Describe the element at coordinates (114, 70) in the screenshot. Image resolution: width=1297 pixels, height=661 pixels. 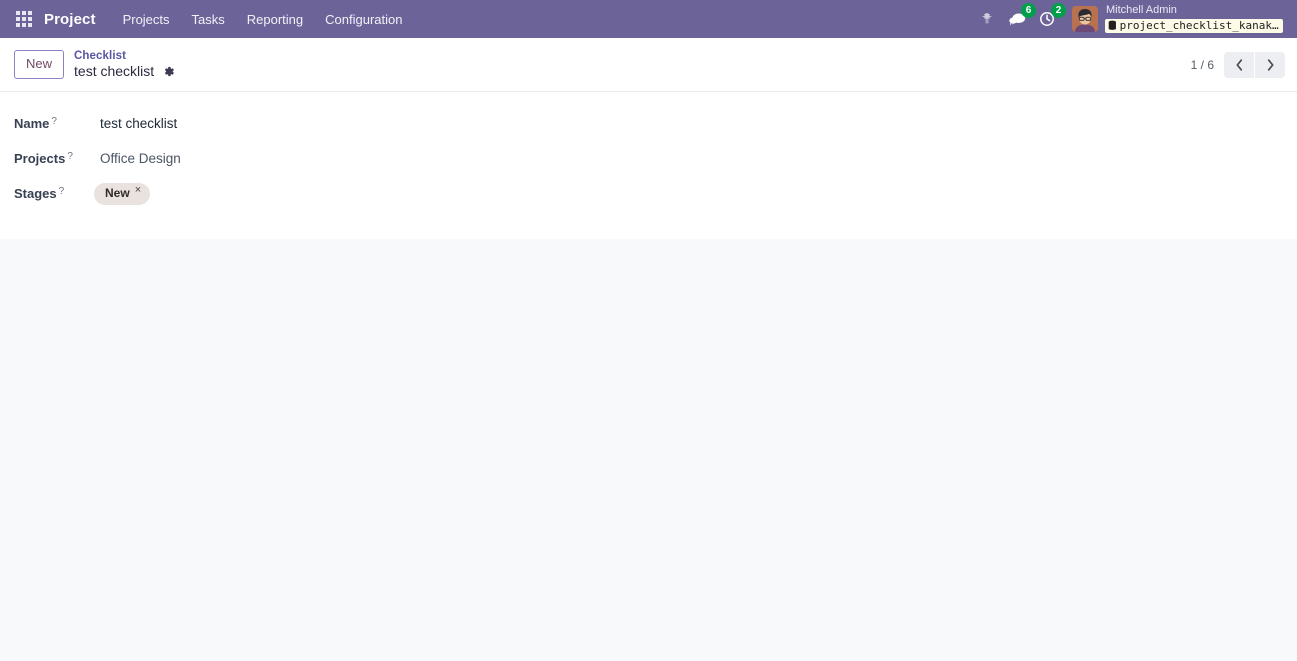
I see `breadcrumb-current-record: test checklist` at that location.